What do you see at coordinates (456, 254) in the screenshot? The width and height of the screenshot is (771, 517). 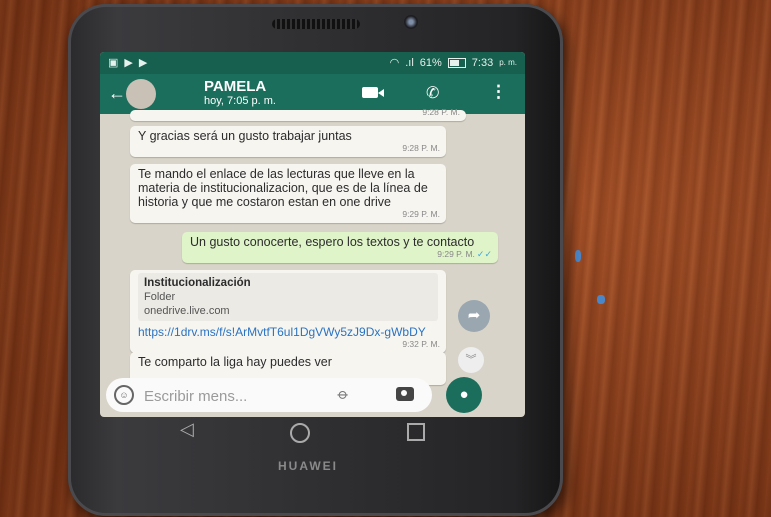 I see `message-time-text: 9:29 P. M.` at bounding box center [456, 254].